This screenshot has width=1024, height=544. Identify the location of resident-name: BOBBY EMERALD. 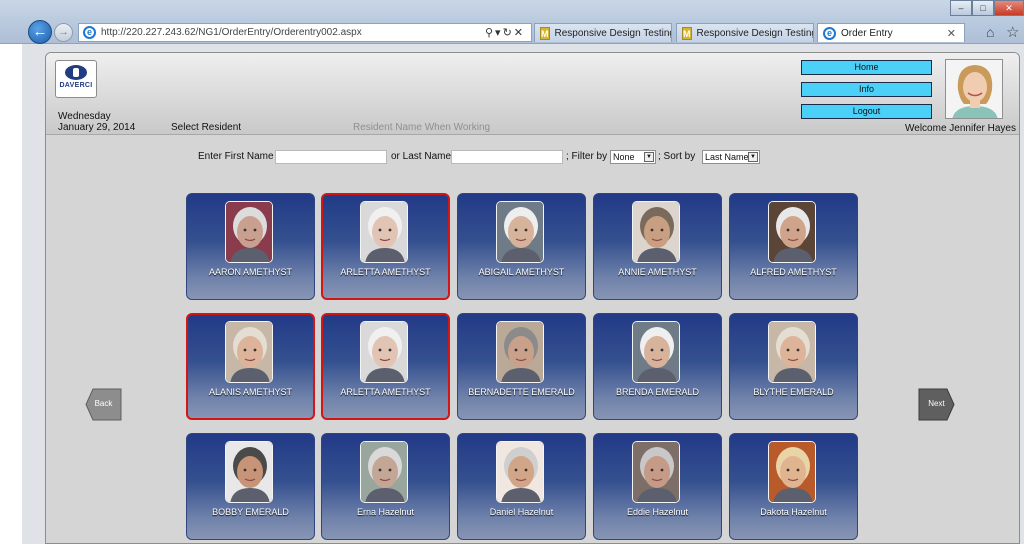
(250, 512).